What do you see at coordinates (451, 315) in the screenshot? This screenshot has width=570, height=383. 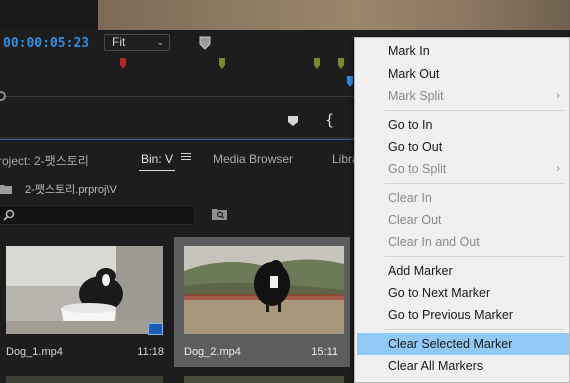 I see `menu-item-label: Go to Previous Marker` at bounding box center [451, 315].